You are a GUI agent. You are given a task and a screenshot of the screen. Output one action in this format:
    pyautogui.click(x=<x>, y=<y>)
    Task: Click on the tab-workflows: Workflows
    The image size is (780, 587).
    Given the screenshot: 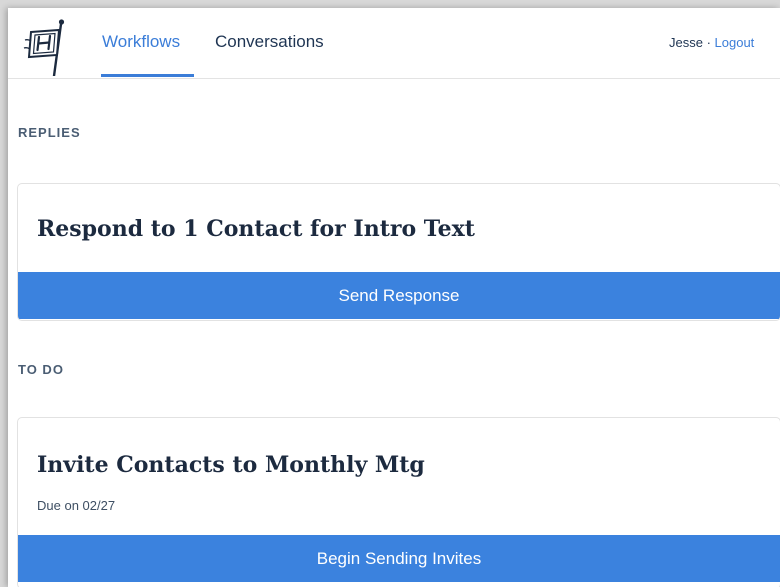 What is the action you would take?
    pyautogui.click(x=141, y=42)
    